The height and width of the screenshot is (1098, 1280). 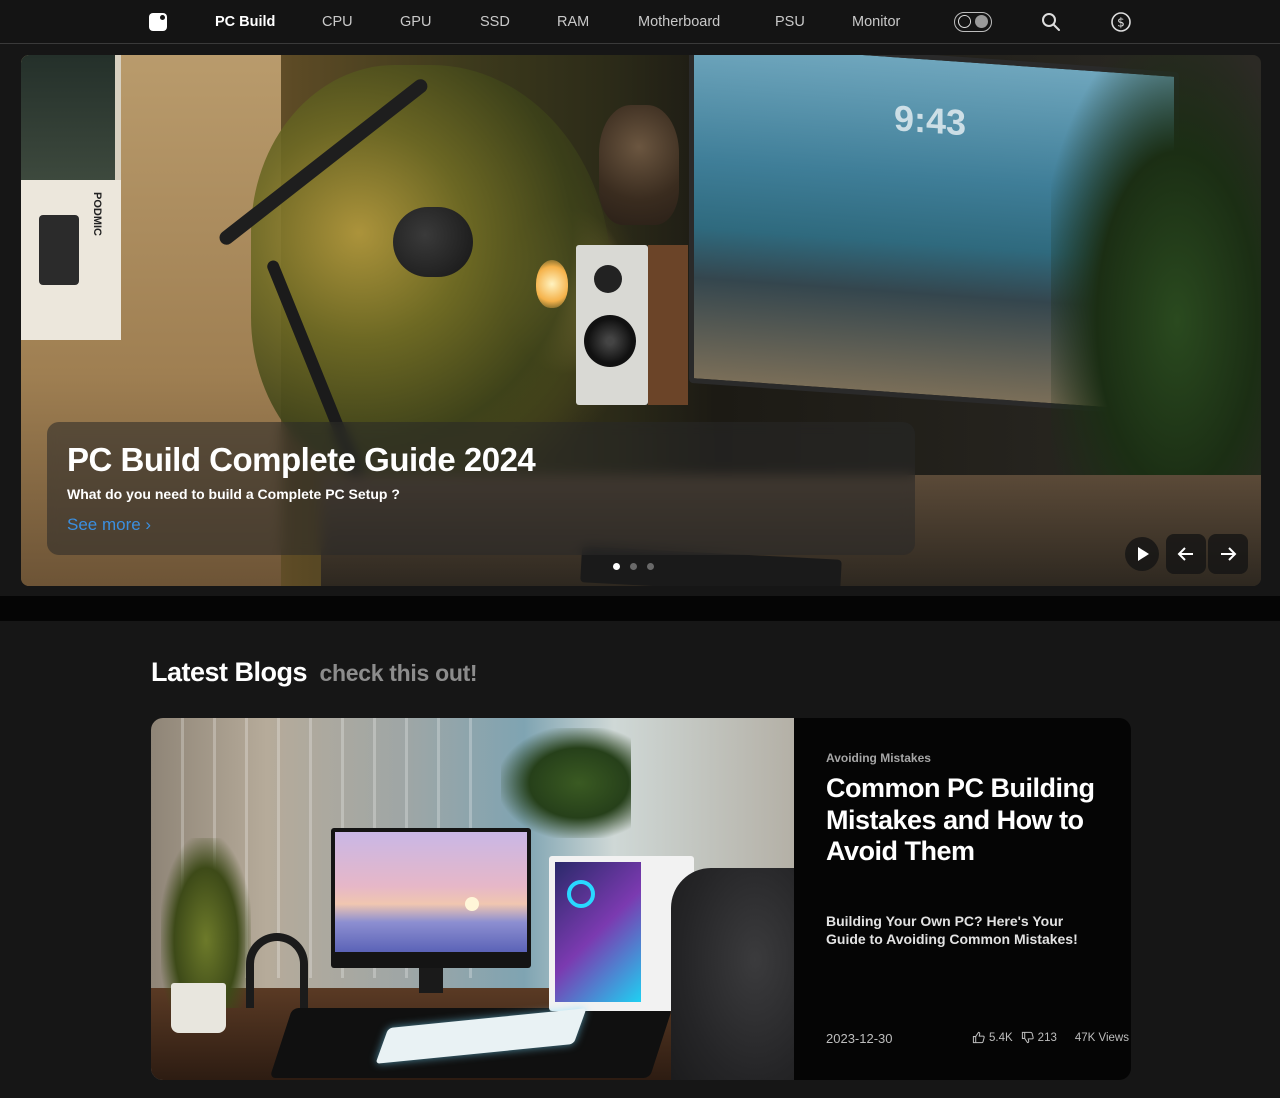 I want to click on hero-photo-speaker-side, so click(x=668, y=325).